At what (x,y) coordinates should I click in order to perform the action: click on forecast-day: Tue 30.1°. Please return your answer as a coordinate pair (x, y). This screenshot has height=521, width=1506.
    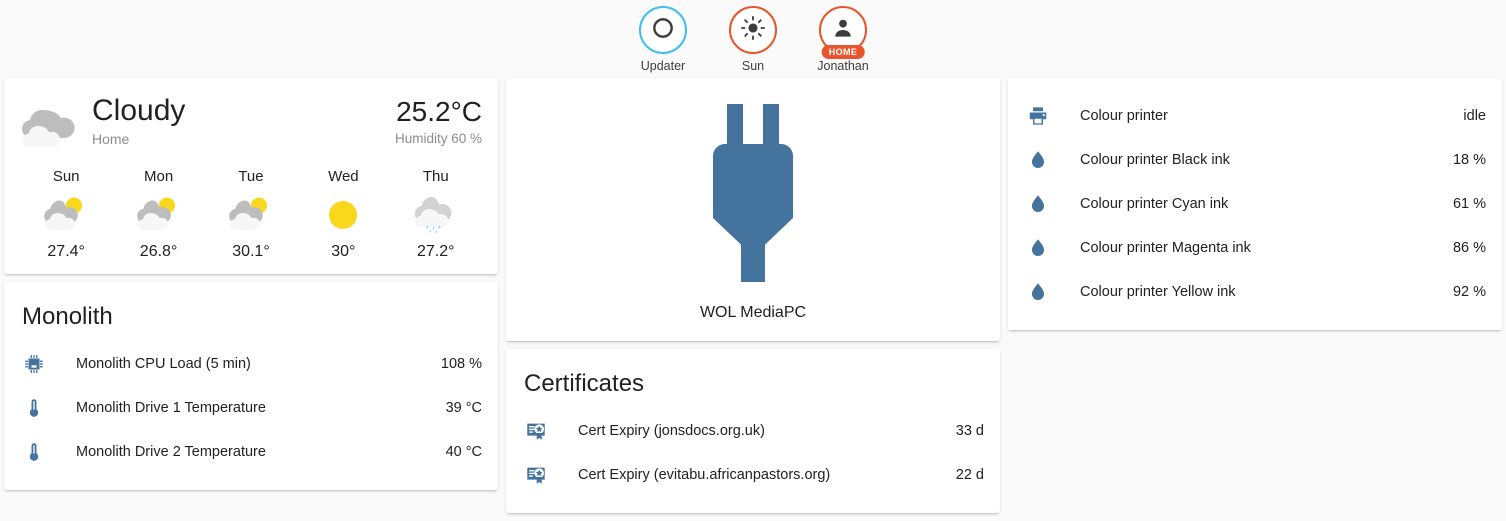
    Looking at the image, I should click on (251, 215).